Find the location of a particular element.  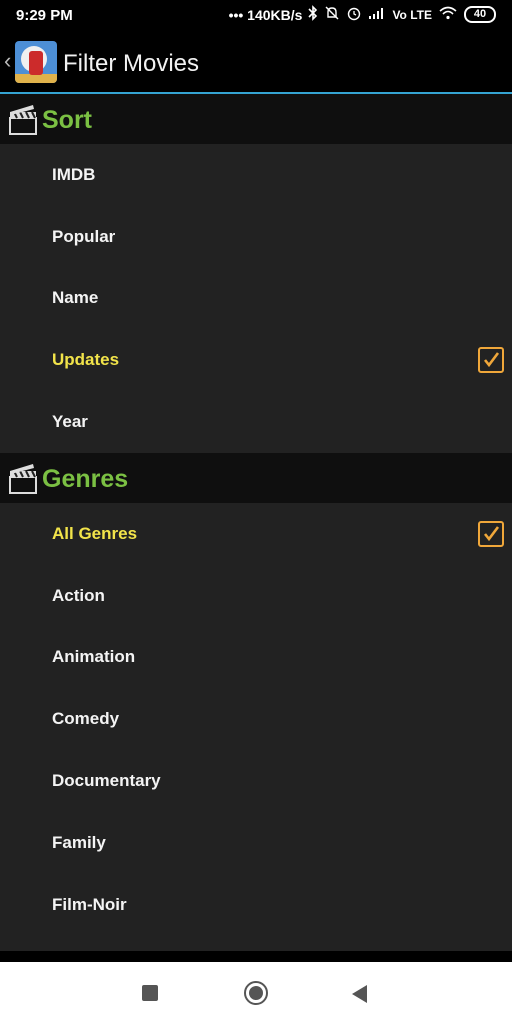

wifi-icon is located at coordinates (448, 14).